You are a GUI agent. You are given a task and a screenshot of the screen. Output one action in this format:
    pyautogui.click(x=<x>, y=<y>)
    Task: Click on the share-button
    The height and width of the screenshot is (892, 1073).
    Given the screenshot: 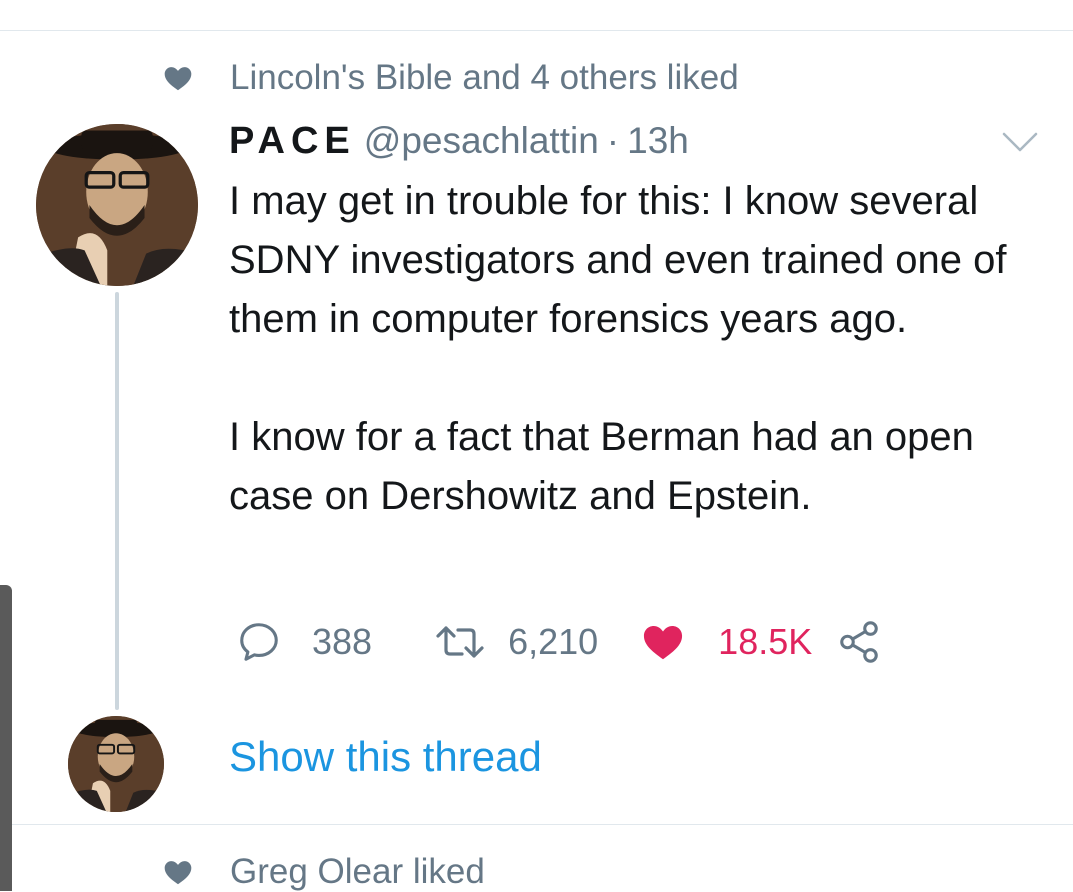 What is the action you would take?
    pyautogui.click(x=859, y=642)
    